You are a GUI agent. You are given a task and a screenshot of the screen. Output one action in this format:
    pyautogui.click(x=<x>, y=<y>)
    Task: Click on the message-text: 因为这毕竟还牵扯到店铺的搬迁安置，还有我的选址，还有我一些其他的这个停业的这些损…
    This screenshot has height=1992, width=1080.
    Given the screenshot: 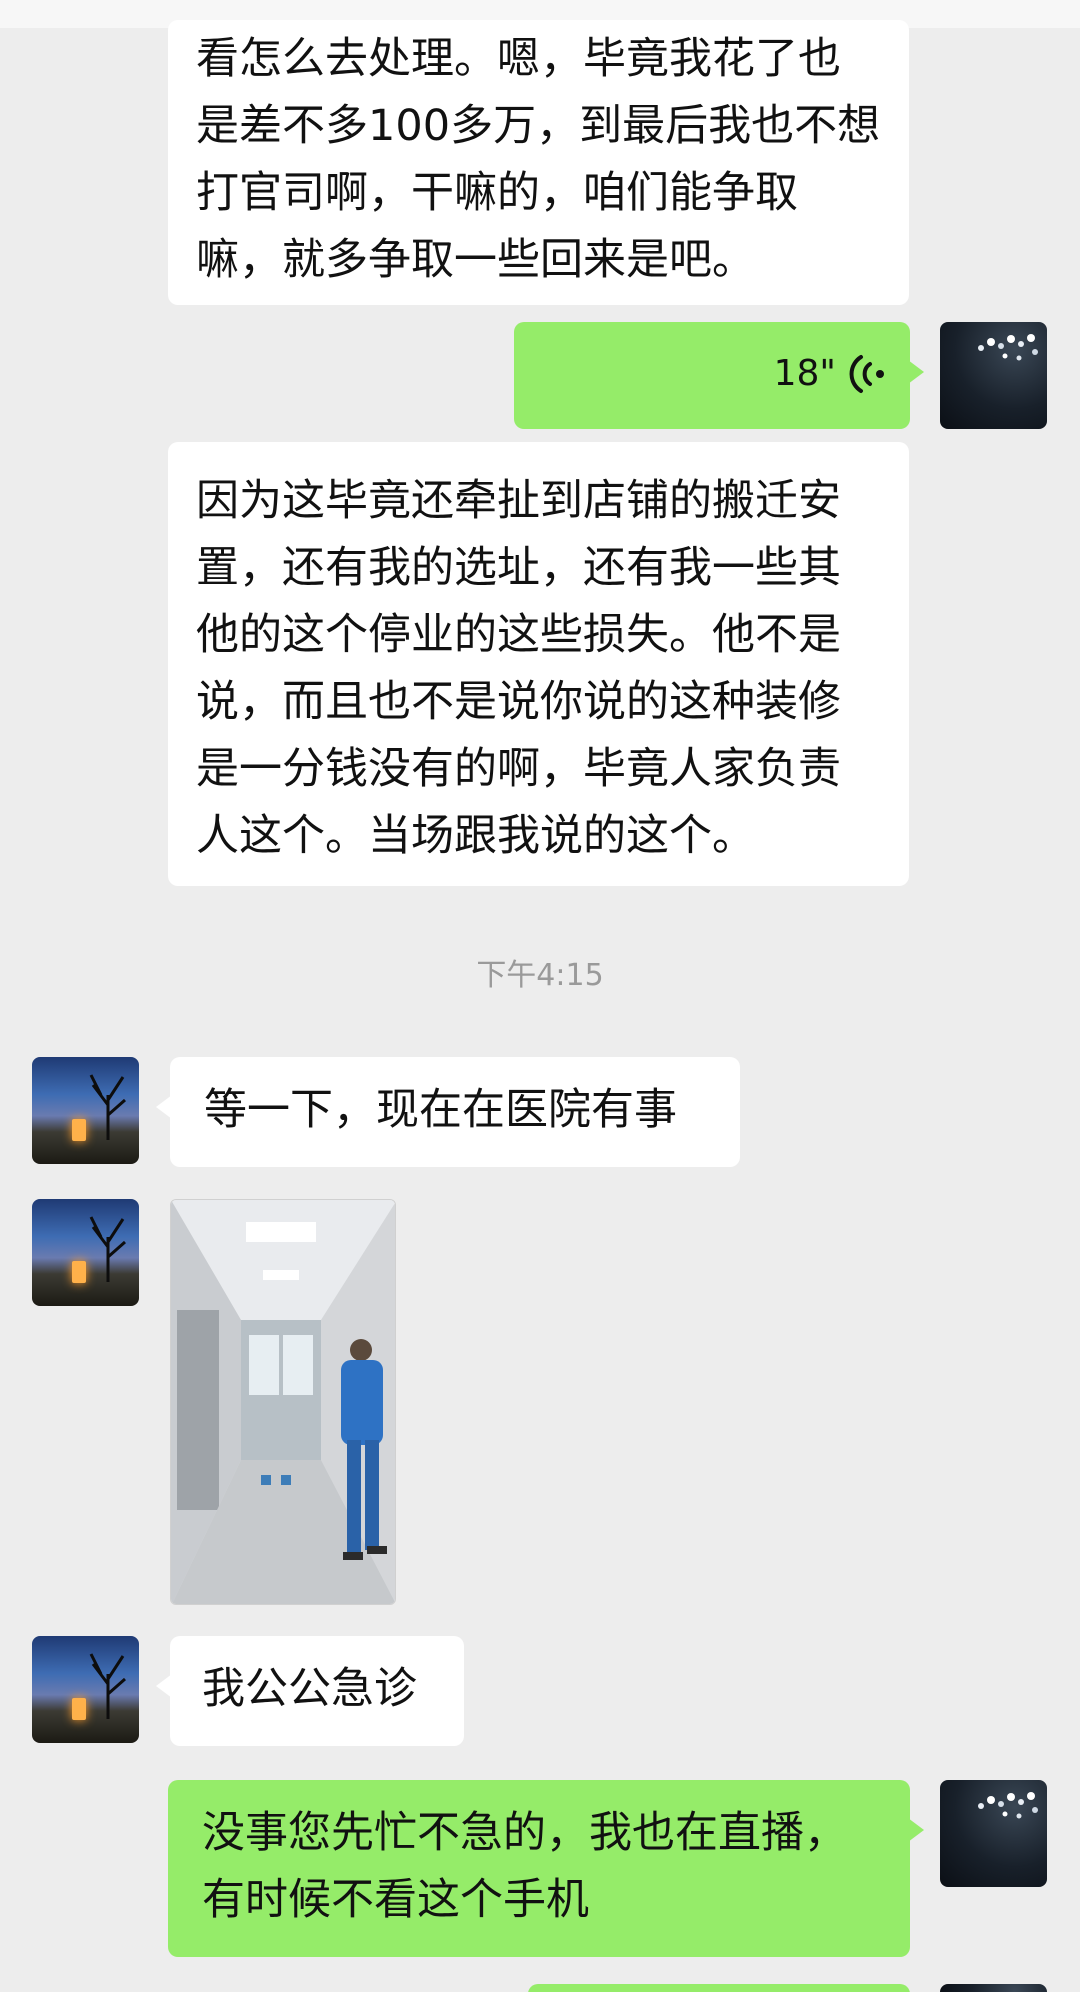 What is the action you would take?
    pyautogui.click(x=518, y=668)
    